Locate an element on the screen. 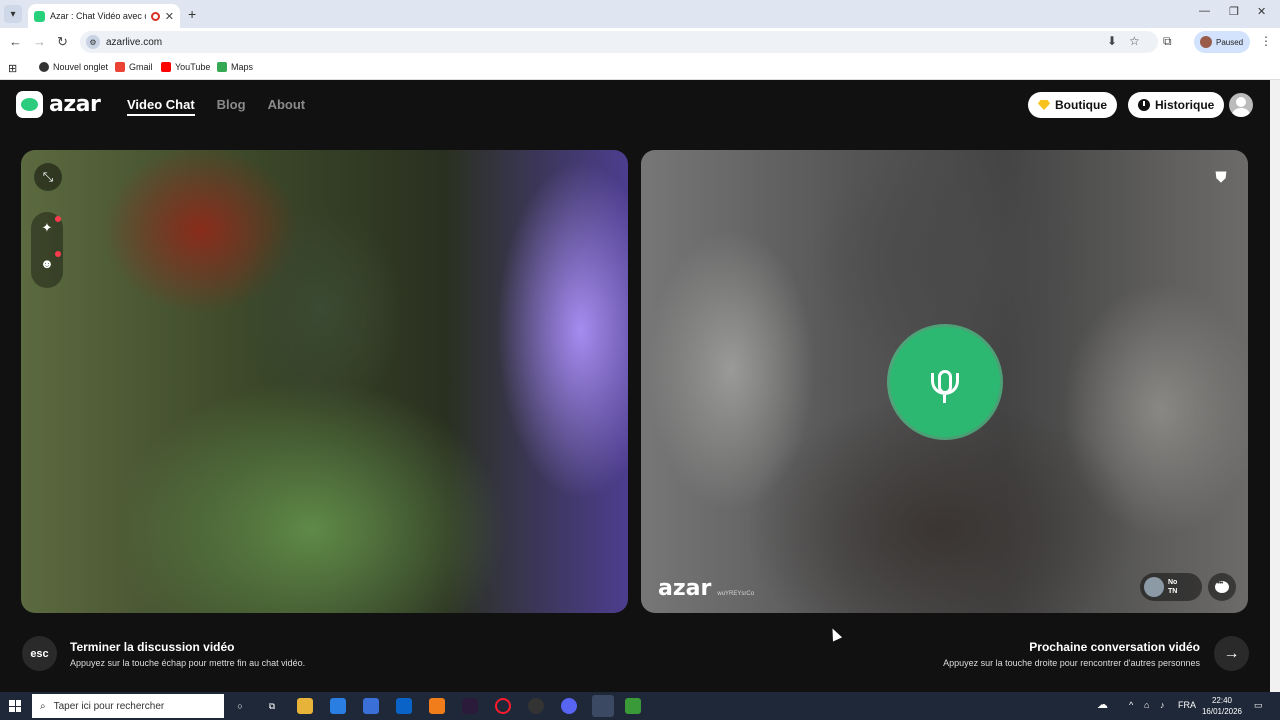  mail-icon is located at coordinates (371, 706).